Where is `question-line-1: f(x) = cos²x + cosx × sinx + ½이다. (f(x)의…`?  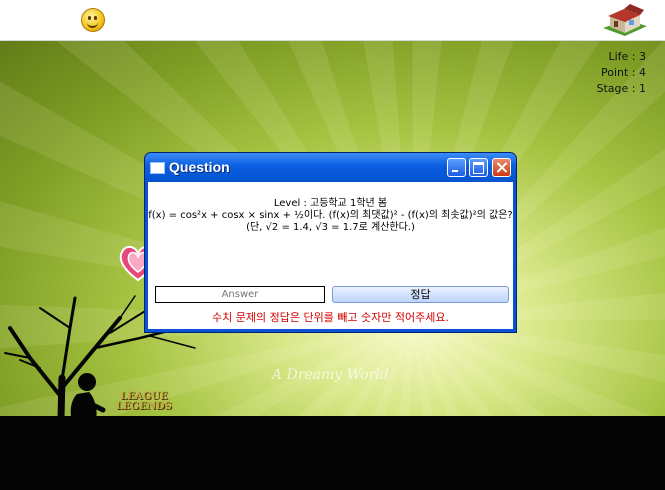 question-line-1: f(x) = cos²x + cosx × sinx + ½이다. (f(x)의… is located at coordinates (330, 215).